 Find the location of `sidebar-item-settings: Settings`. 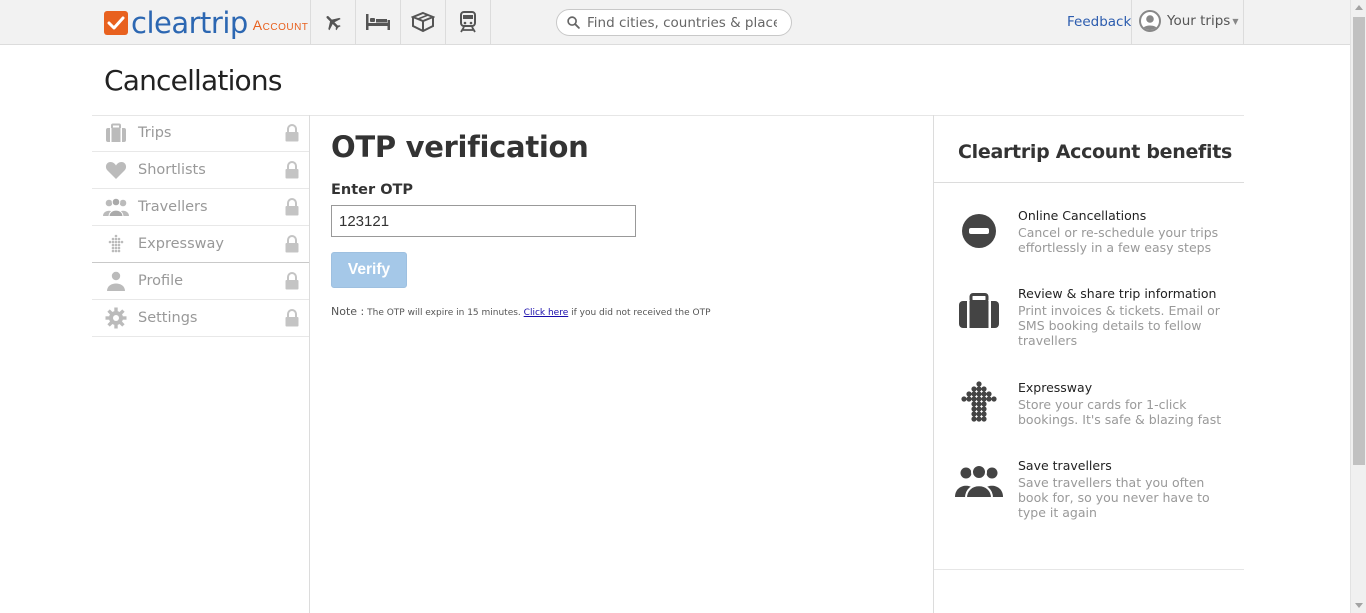

sidebar-item-settings: Settings is located at coordinates (200, 318).